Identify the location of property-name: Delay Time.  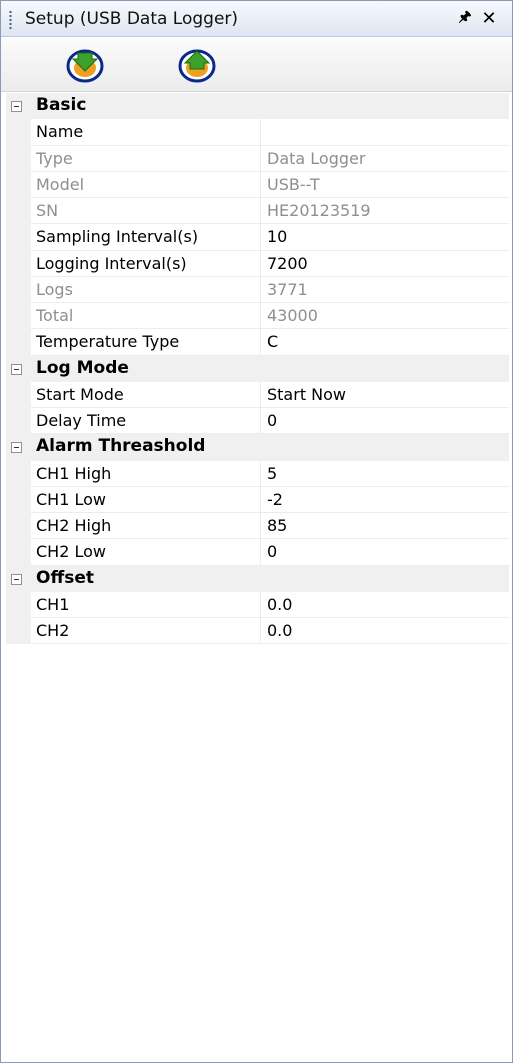
(146, 421).